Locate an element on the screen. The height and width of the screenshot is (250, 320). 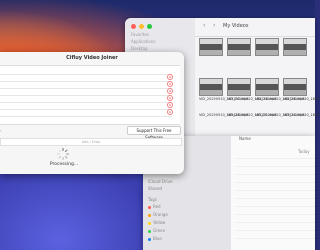
sidebar-item-applications: Applications is located at coordinates (143, 41).